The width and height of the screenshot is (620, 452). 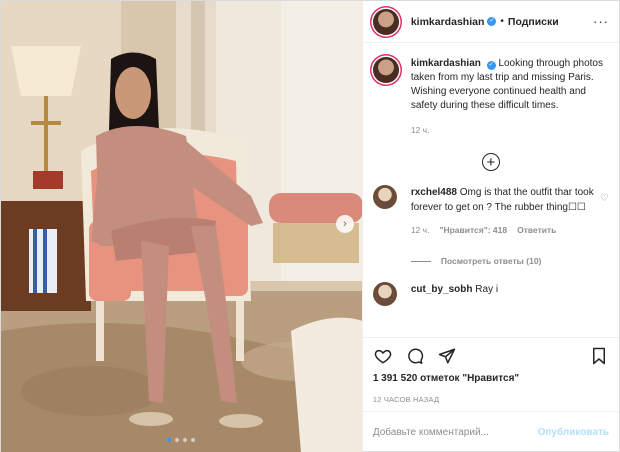 I want to click on comment-like-heart-icon: ♡, so click(x=604, y=198).